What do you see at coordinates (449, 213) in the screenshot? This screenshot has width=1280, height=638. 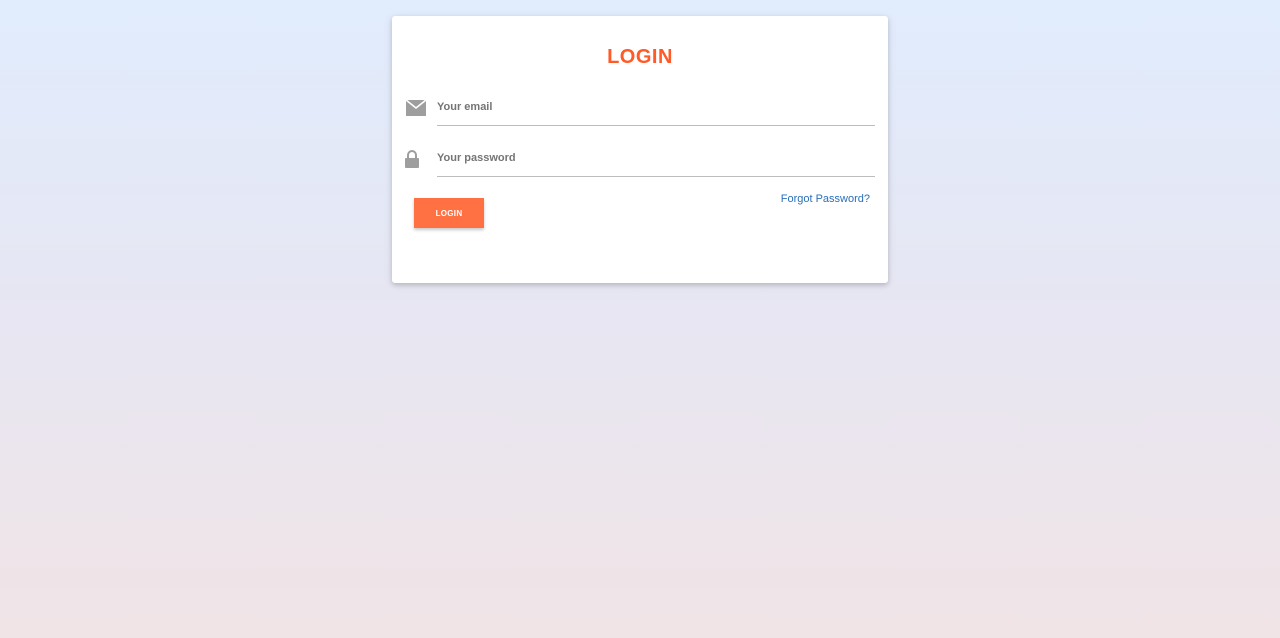 I see `login-button: LOGIN` at bounding box center [449, 213].